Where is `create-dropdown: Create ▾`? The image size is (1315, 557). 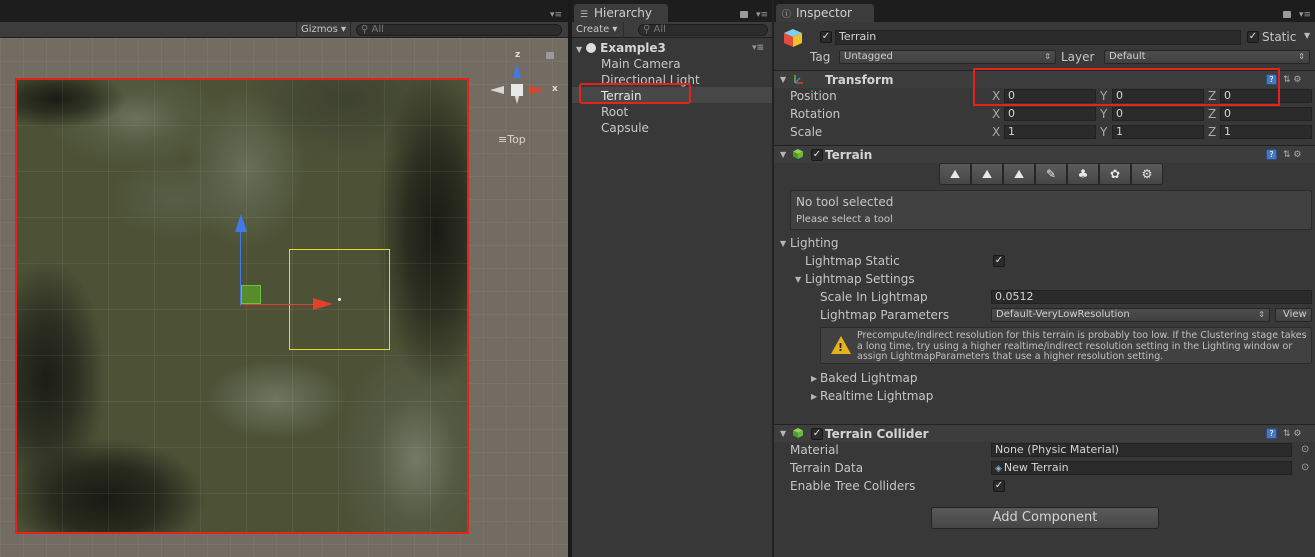 create-dropdown: Create ▾ is located at coordinates (600, 30).